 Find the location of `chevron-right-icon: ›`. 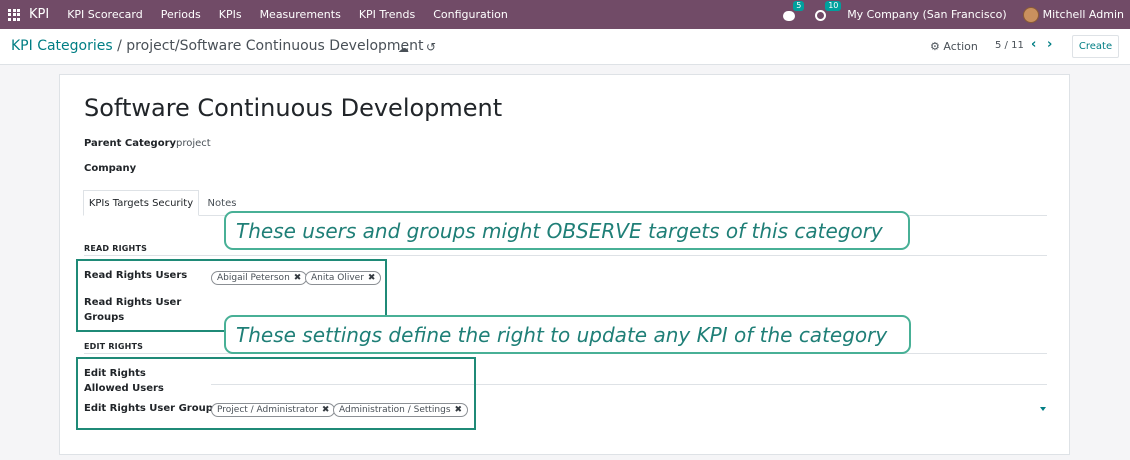

chevron-right-icon: › is located at coordinates (1049, 44).